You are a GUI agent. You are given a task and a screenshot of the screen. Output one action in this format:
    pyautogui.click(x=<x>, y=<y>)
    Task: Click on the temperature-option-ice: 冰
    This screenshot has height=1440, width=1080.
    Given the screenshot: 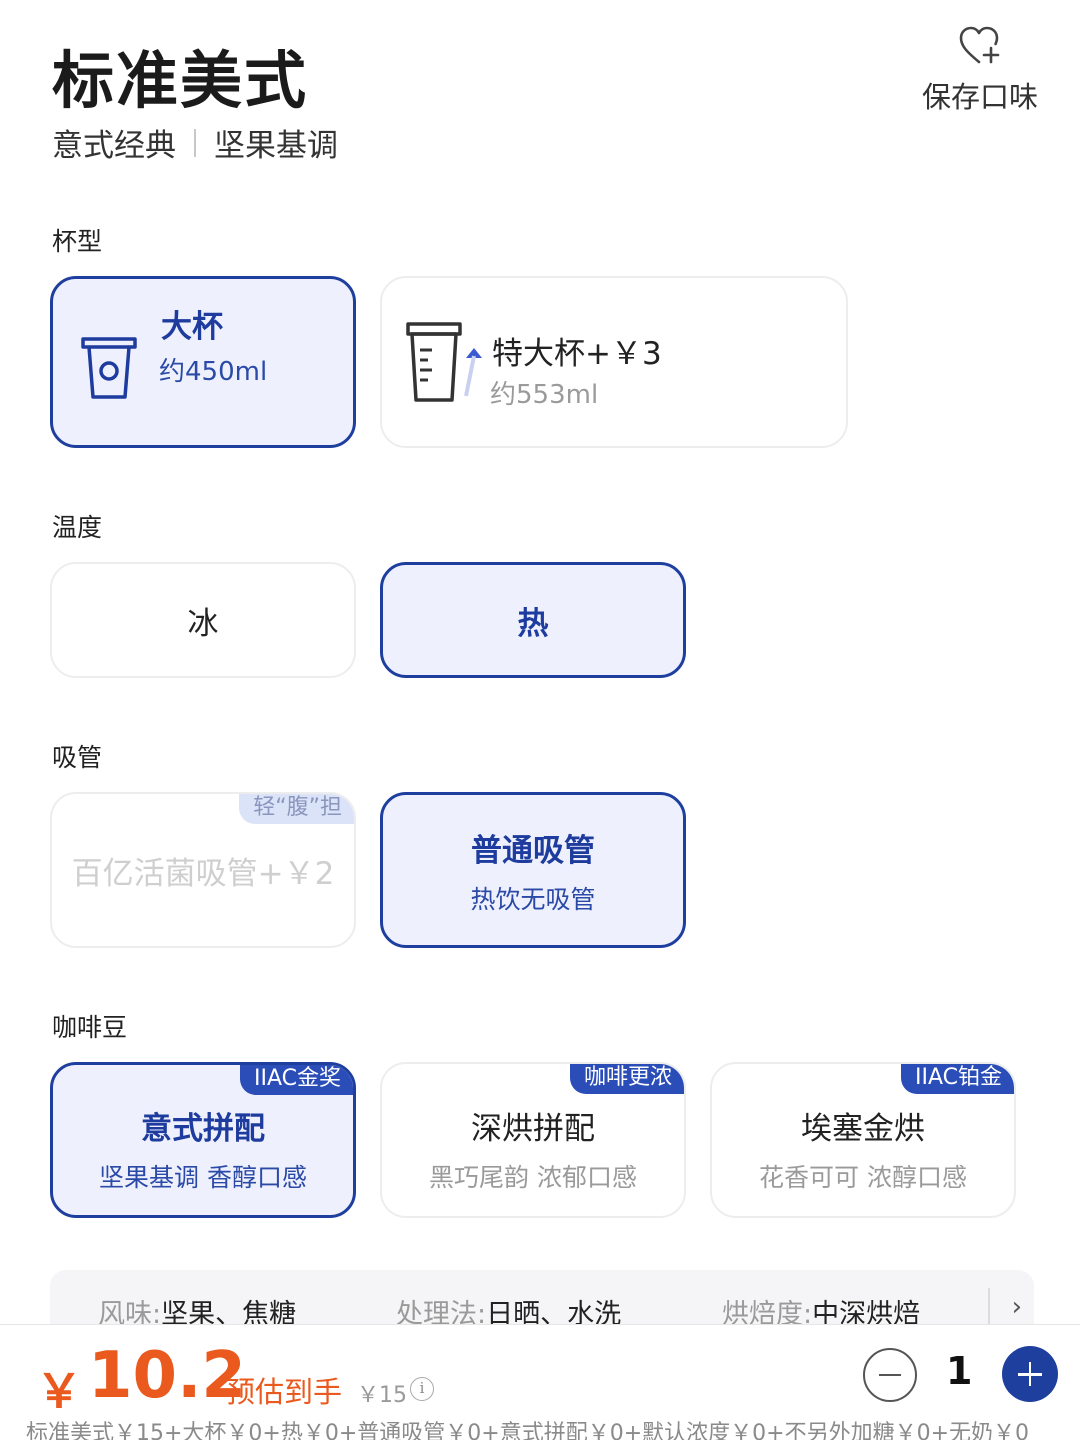 What is the action you would take?
    pyautogui.click(x=203, y=620)
    